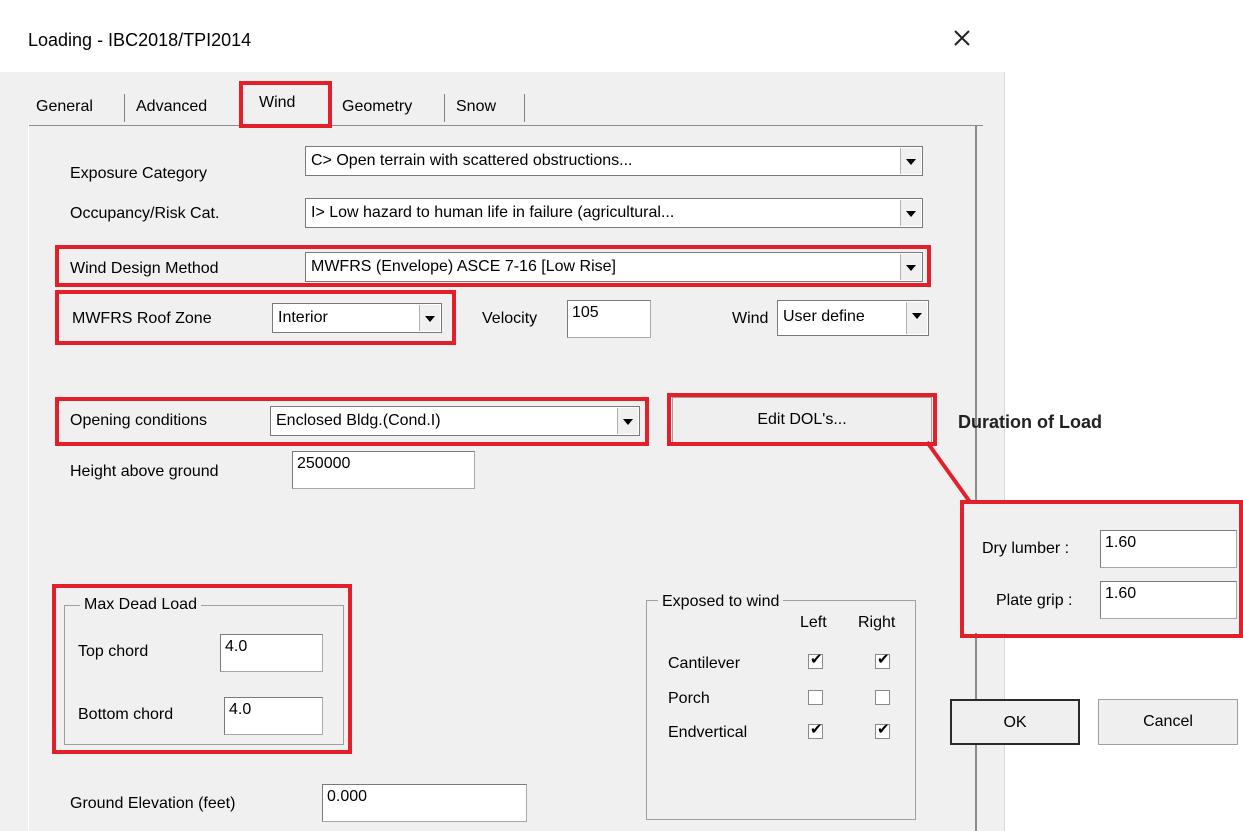 The height and width of the screenshot is (831, 1243). Describe the element at coordinates (383, 470) in the screenshot. I see `height-above-ground-input: 250000` at that location.